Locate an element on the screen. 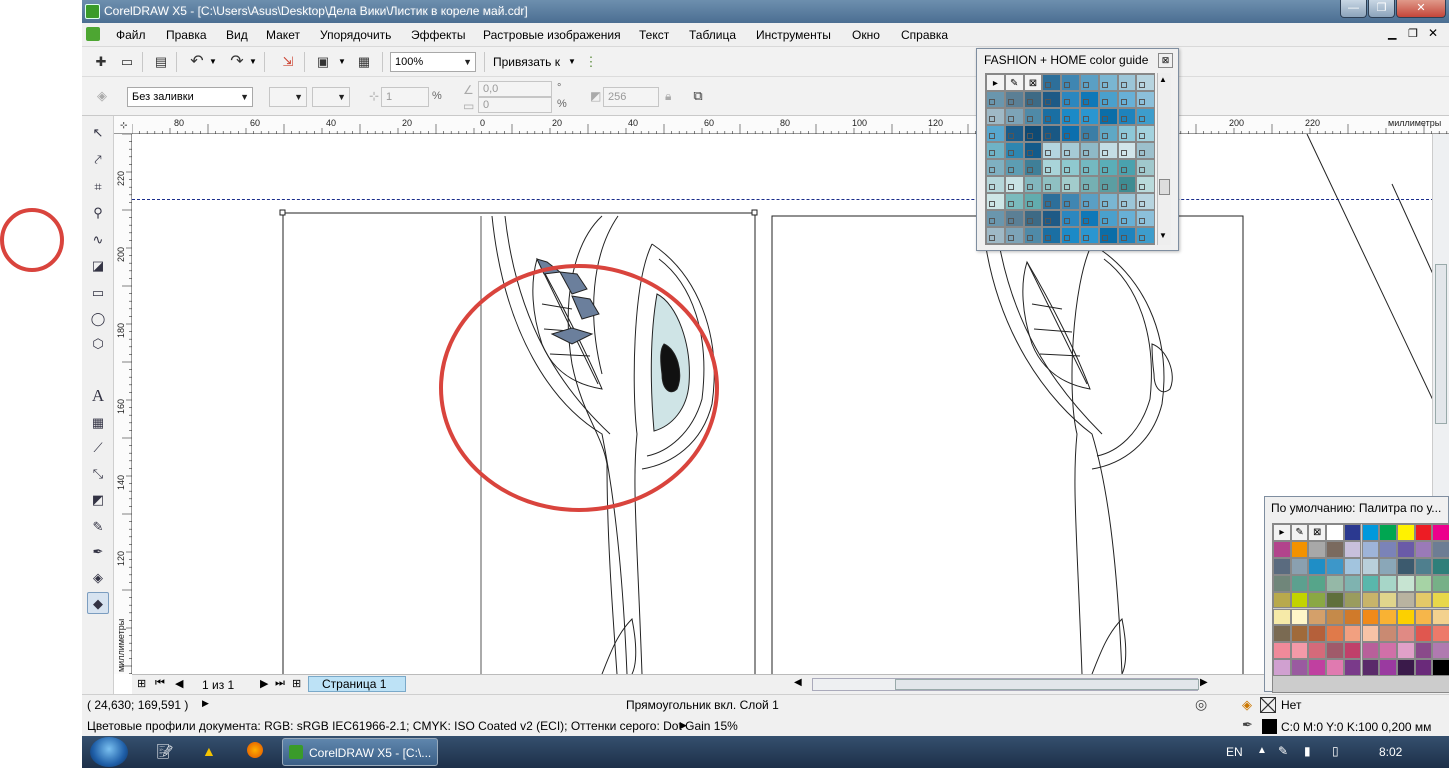 This screenshot has height=768, width=1449. snap-options-icon: ⋮ is located at coordinates (591, 62).